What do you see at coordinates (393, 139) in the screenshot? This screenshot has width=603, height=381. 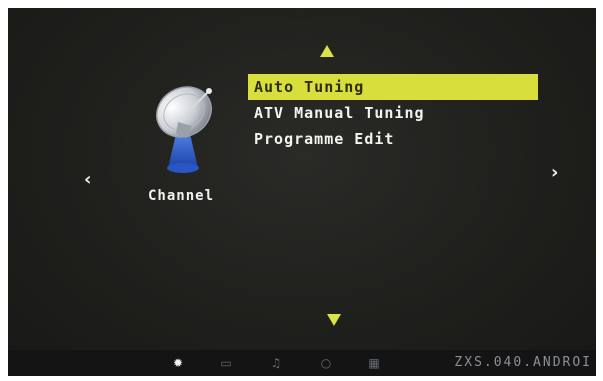 I see `menu-item-programme-edit: Programme Edit` at bounding box center [393, 139].